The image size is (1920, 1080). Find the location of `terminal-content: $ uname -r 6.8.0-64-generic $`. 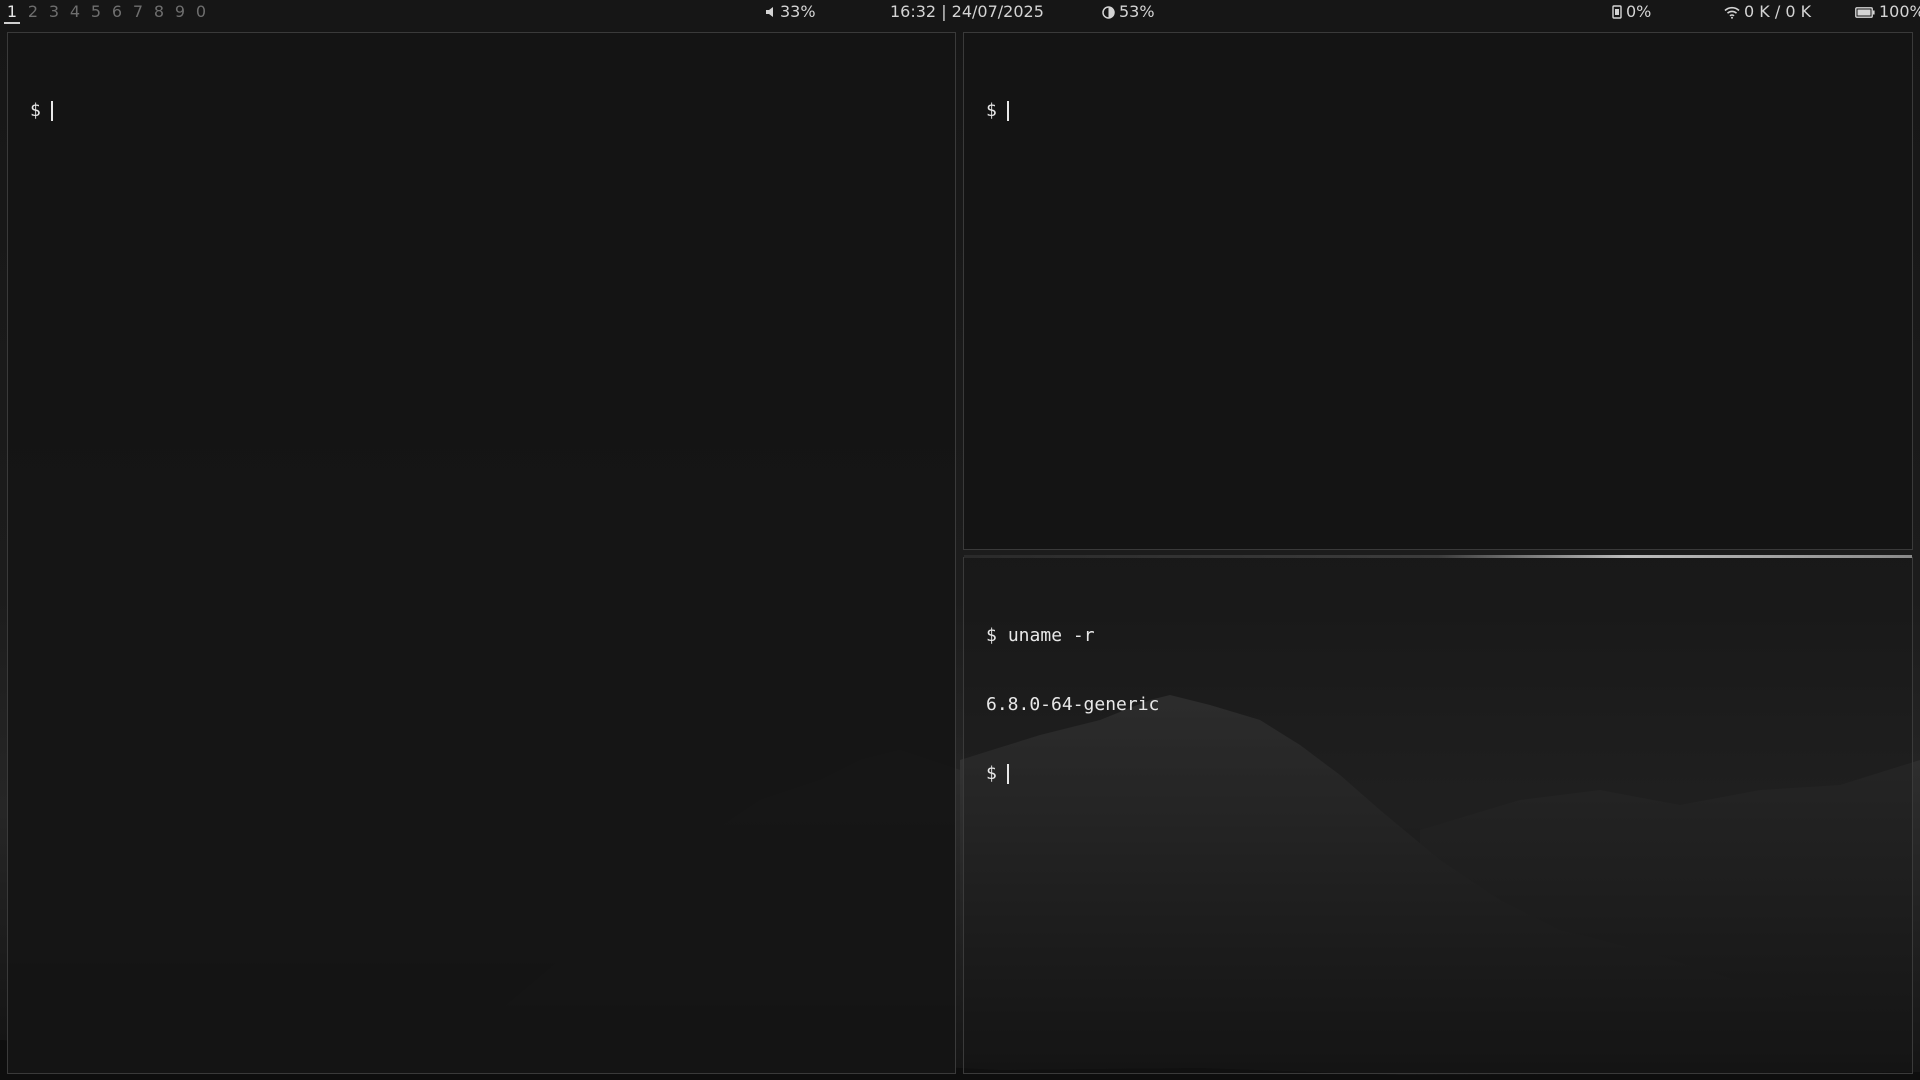

terminal-content: $ uname -r 6.8.0-64-generic $ is located at coordinates (1072, 704).